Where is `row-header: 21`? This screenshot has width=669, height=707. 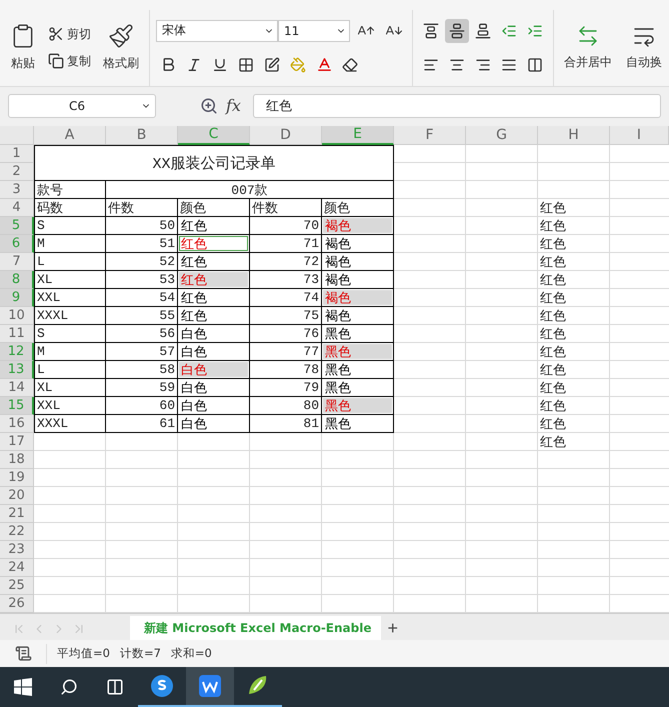
row-header: 21 is located at coordinates (17, 514).